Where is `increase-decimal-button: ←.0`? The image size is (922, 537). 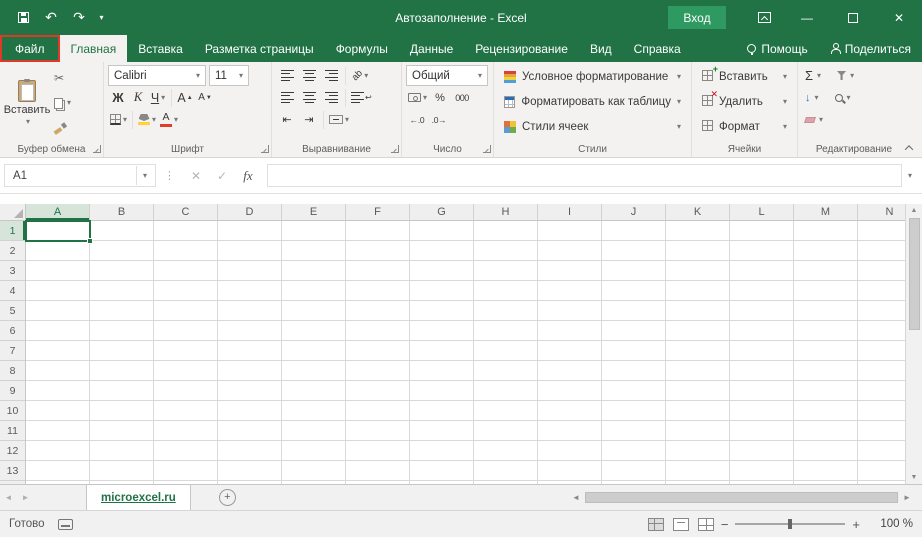 increase-decimal-button: ←.0 is located at coordinates (417, 119).